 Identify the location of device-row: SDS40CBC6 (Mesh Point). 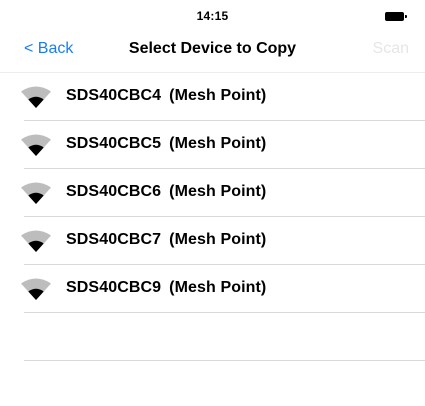
(212, 193).